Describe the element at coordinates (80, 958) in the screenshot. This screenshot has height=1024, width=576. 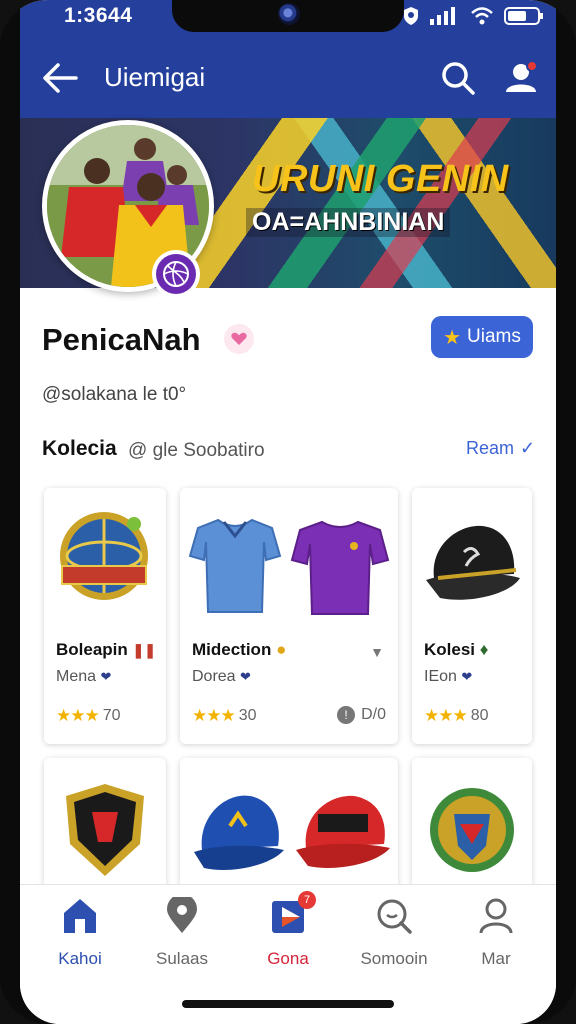
I see `nav-label: Kahoi` at that location.